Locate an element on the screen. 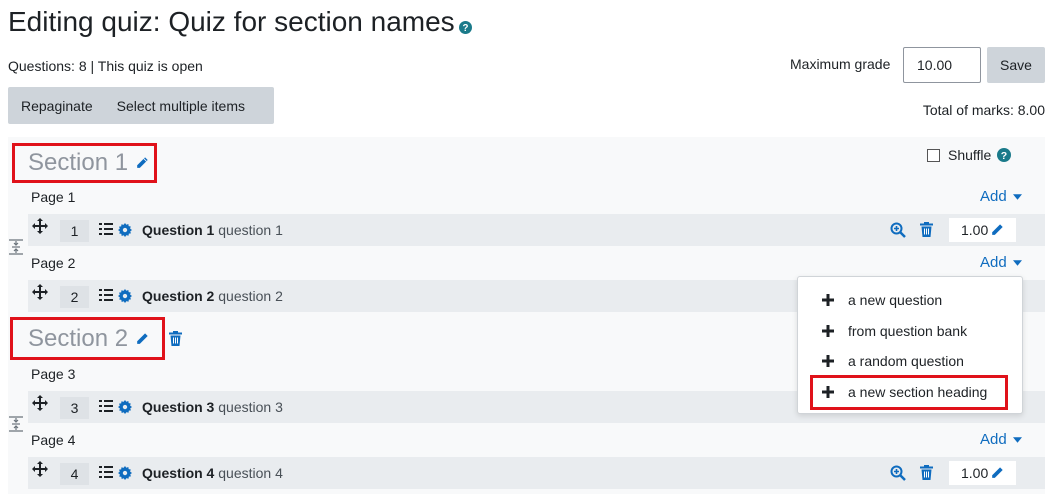  menu-item-label: from question bank is located at coordinates (908, 331).